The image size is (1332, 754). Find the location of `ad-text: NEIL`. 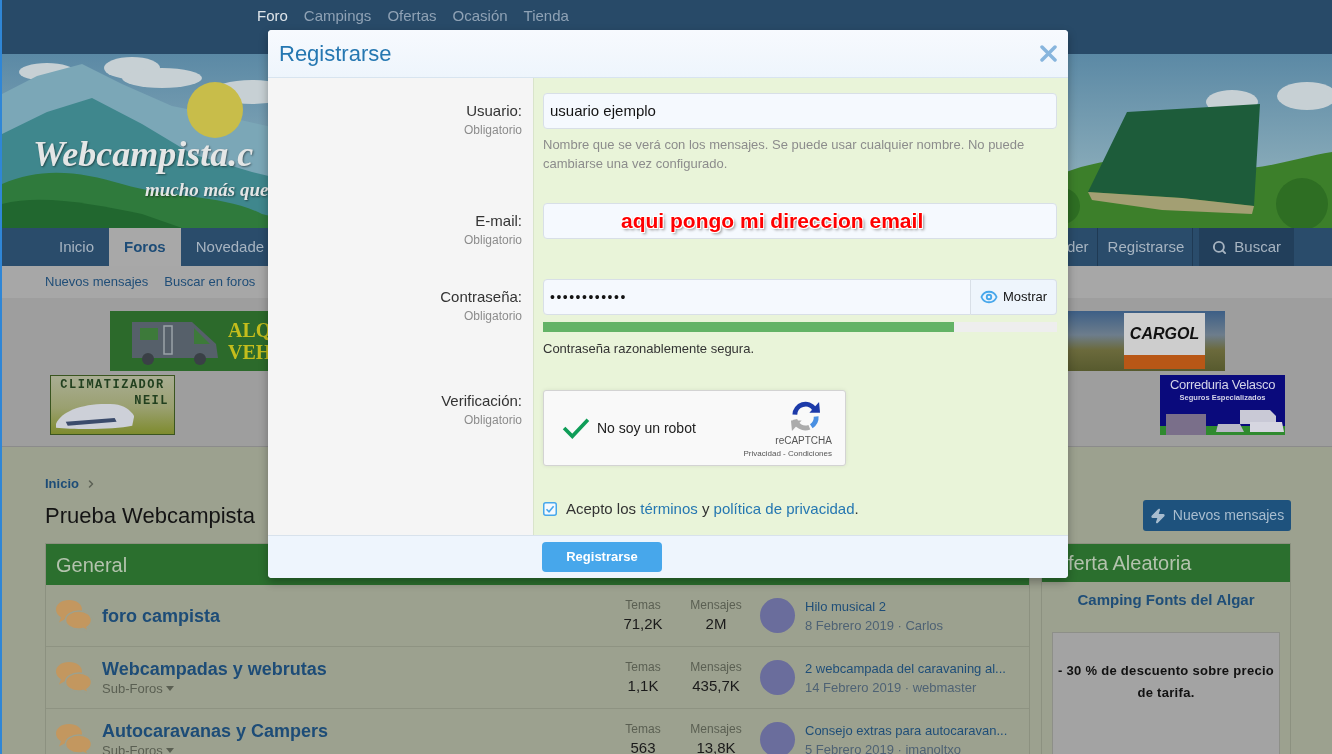

ad-text: NEIL is located at coordinates (151, 401).